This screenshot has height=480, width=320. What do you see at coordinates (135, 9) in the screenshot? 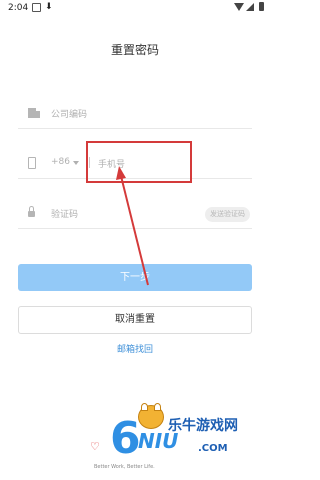
I see `status-bar: 2:04 ⬇` at bounding box center [135, 9].